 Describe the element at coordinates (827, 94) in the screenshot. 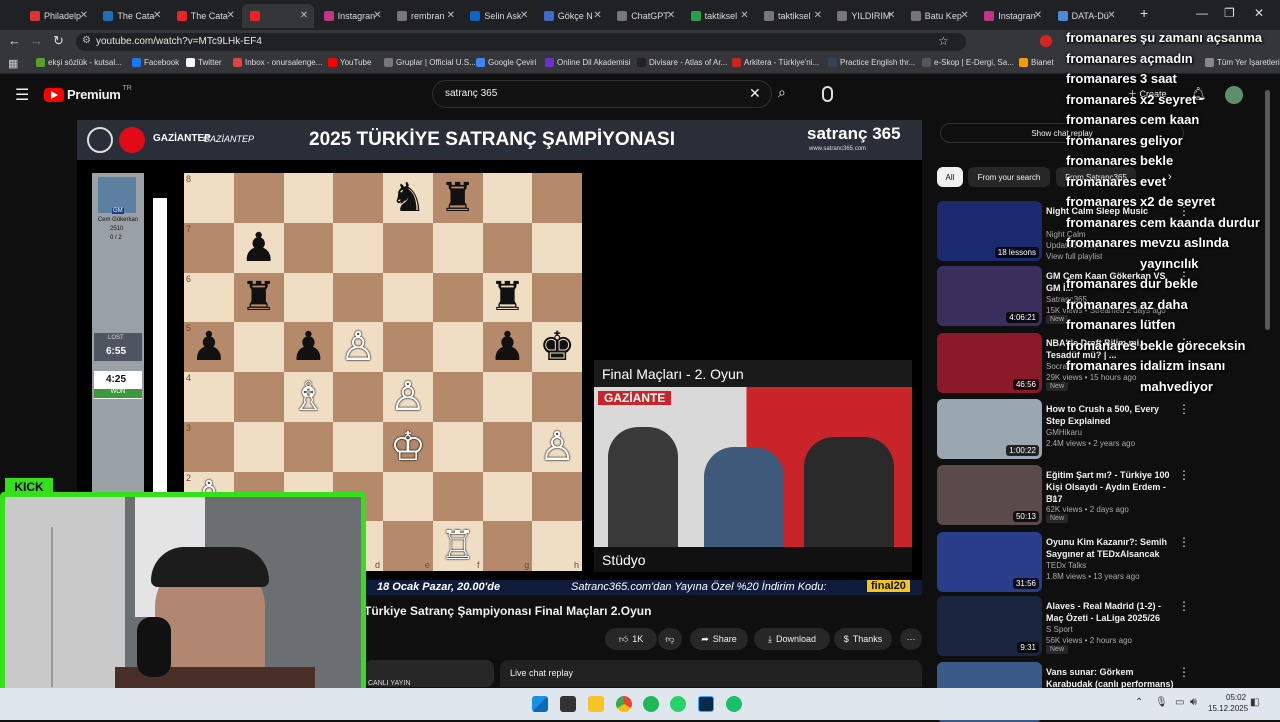

I see `voice-search-icon` at that location.